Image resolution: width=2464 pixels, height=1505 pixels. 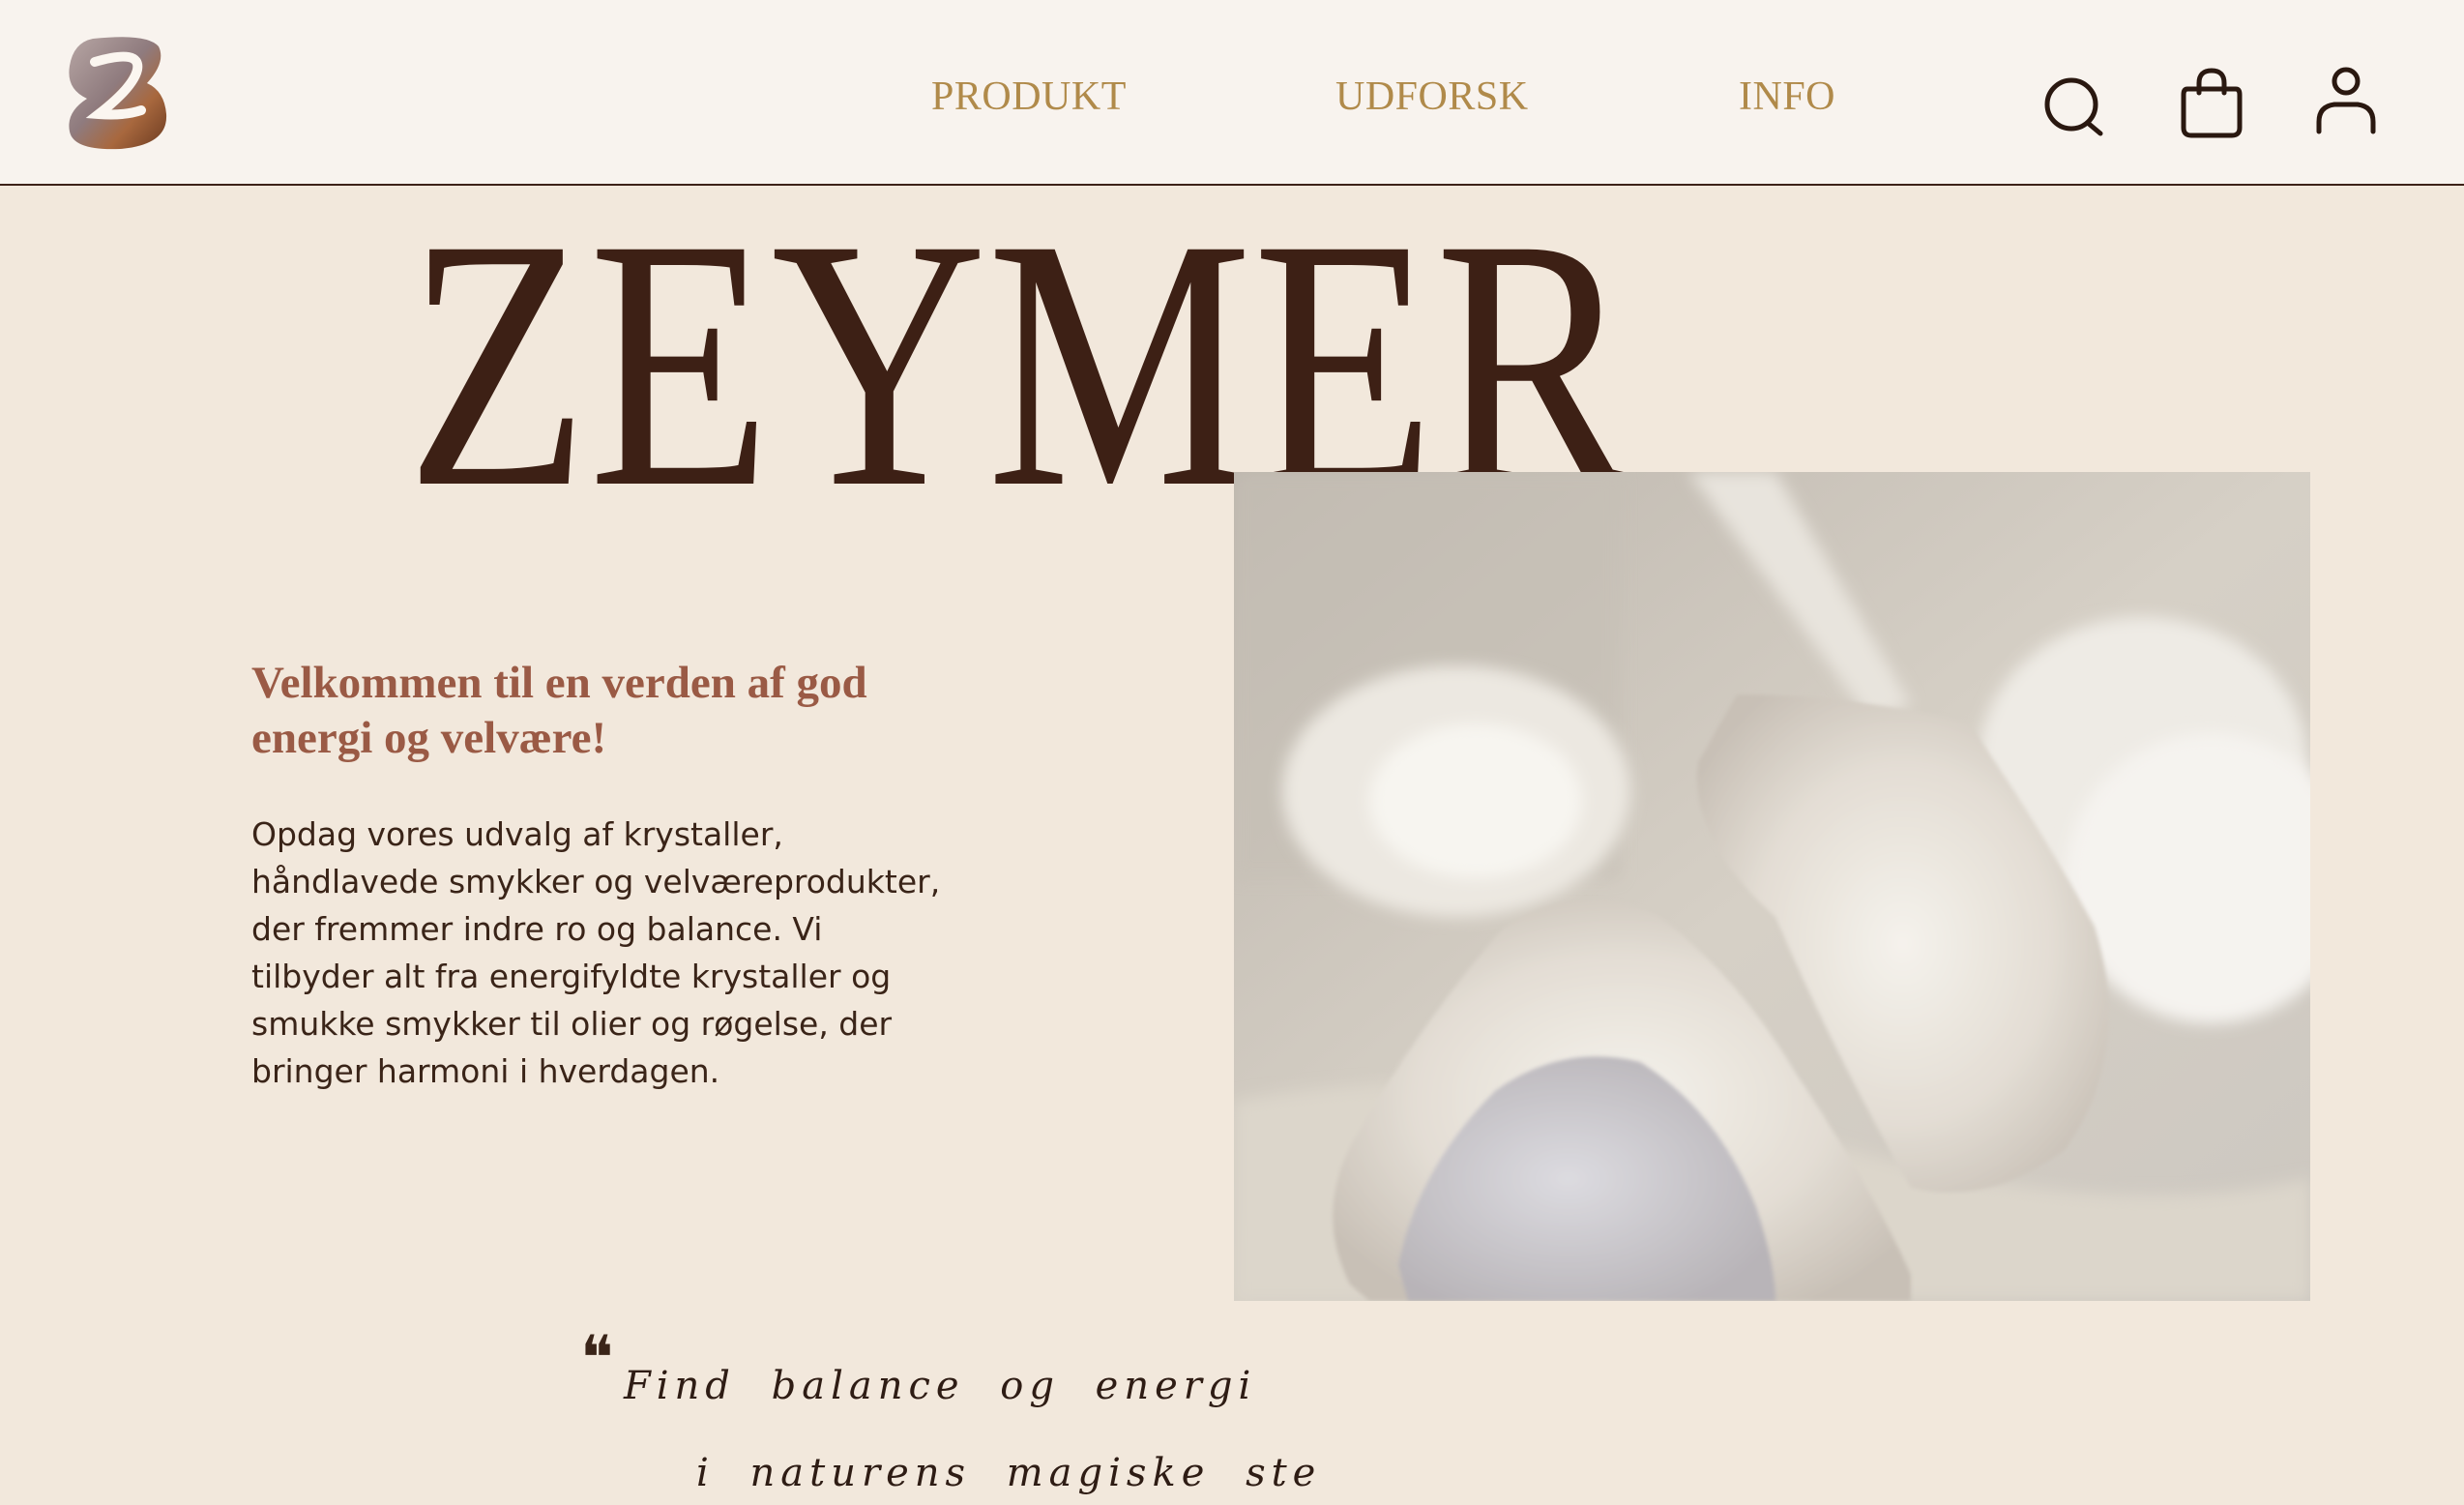 What do you see at coordinates (117, 92) in the screenshot?
I see `logo-icon` at bounding box center [117, 92].